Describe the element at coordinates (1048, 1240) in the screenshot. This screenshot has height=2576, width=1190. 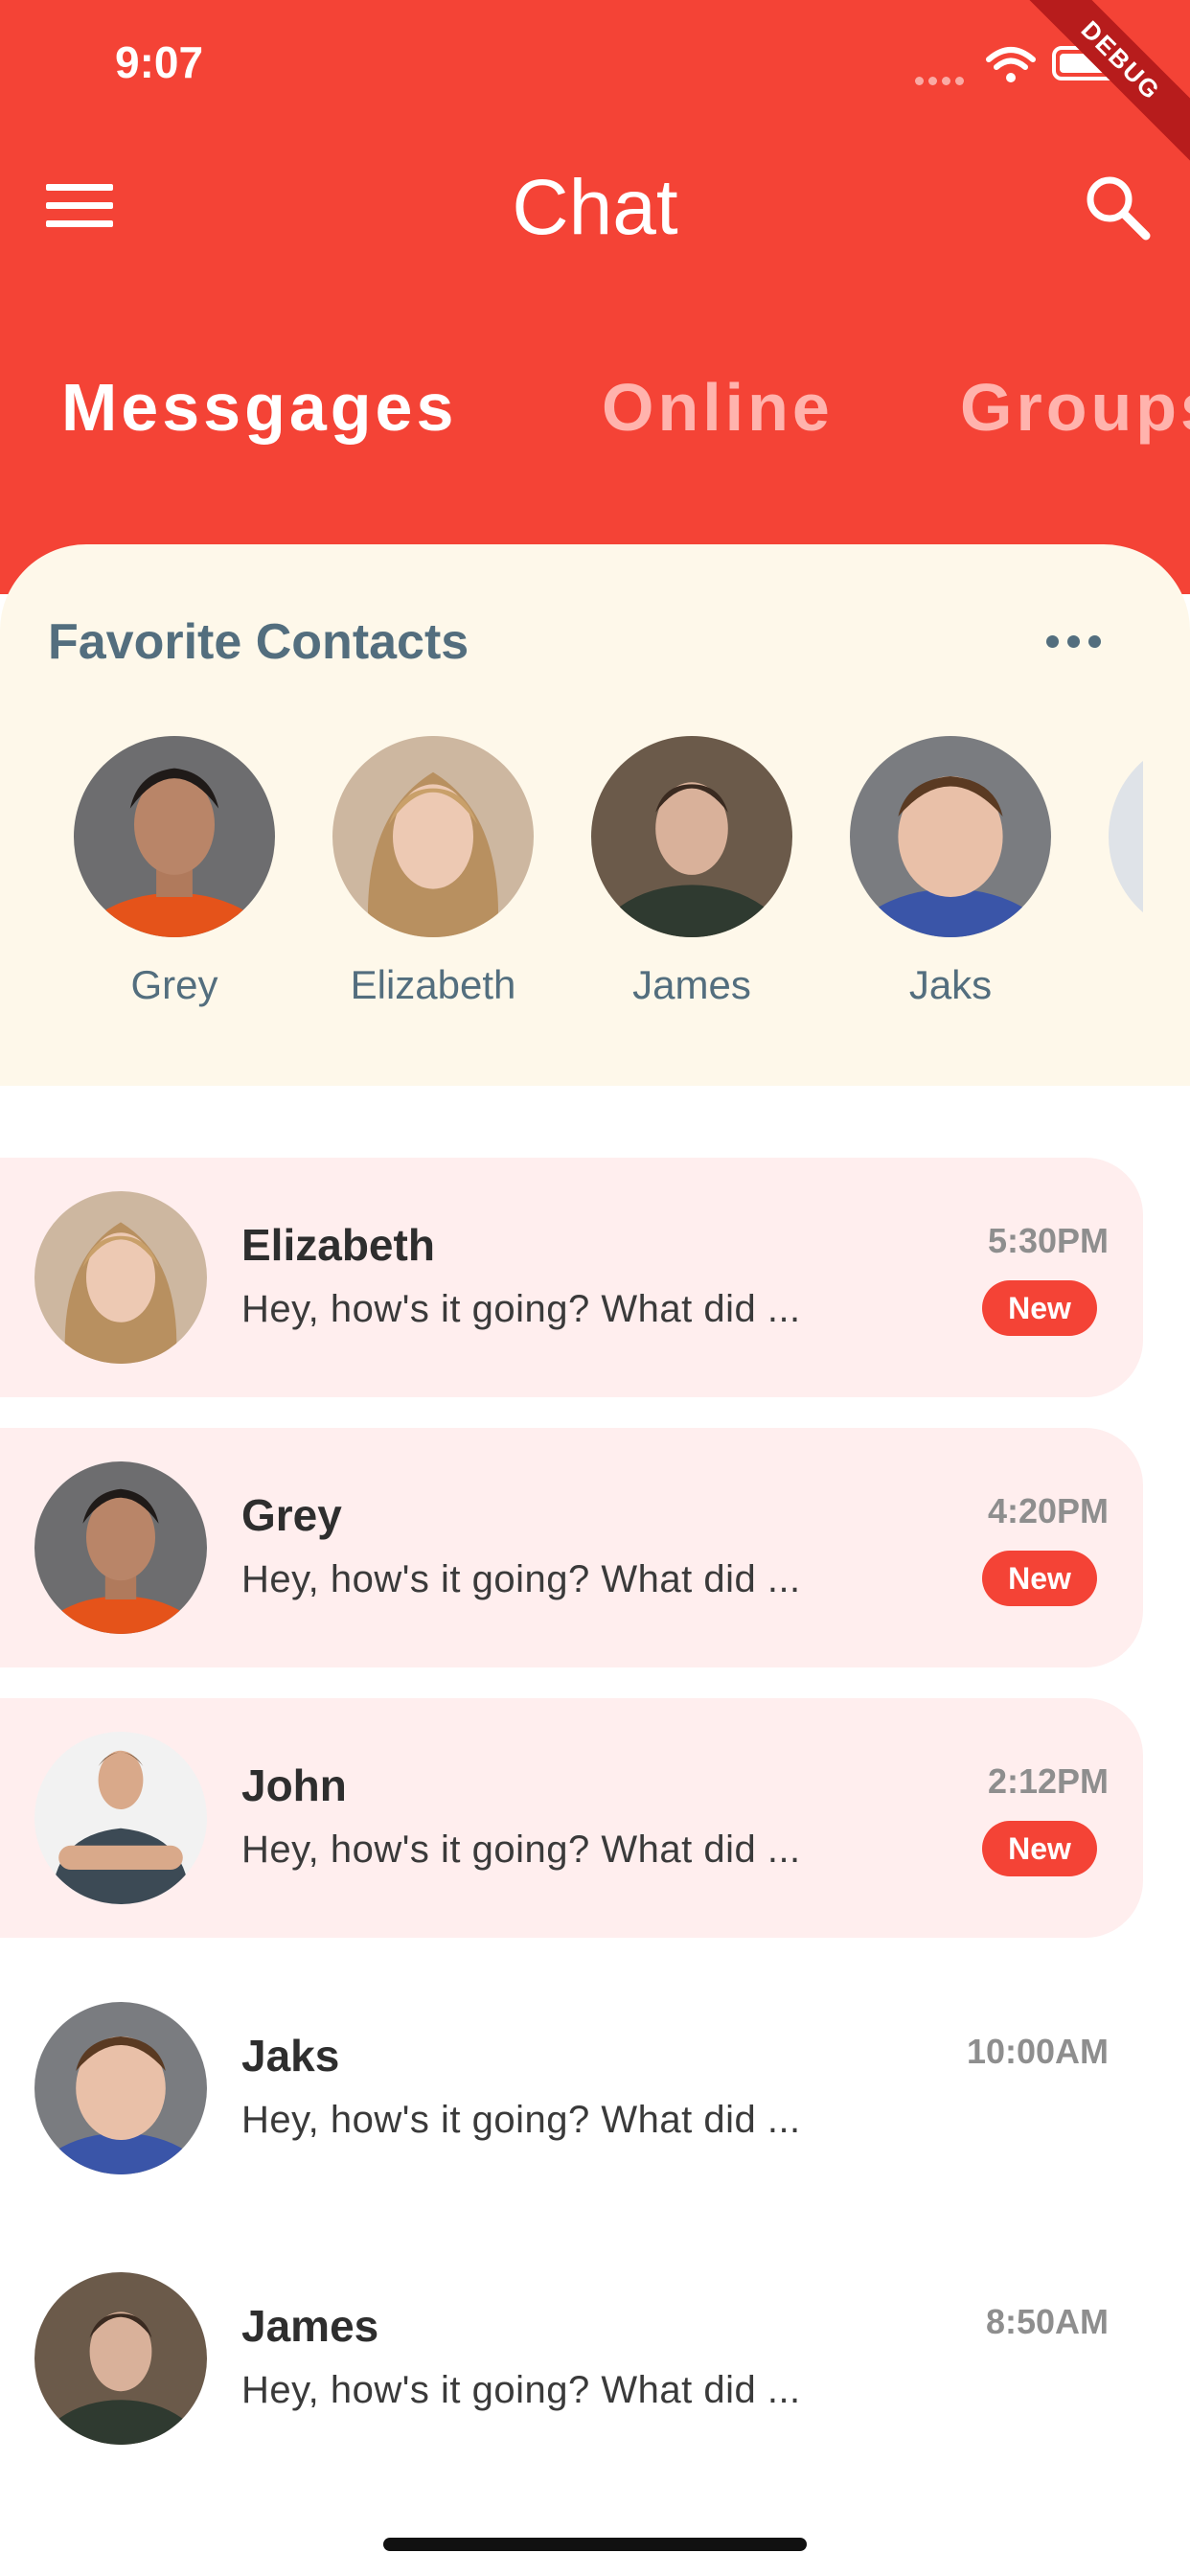
I see `chat-timestamp: 5:30PM` at that location.